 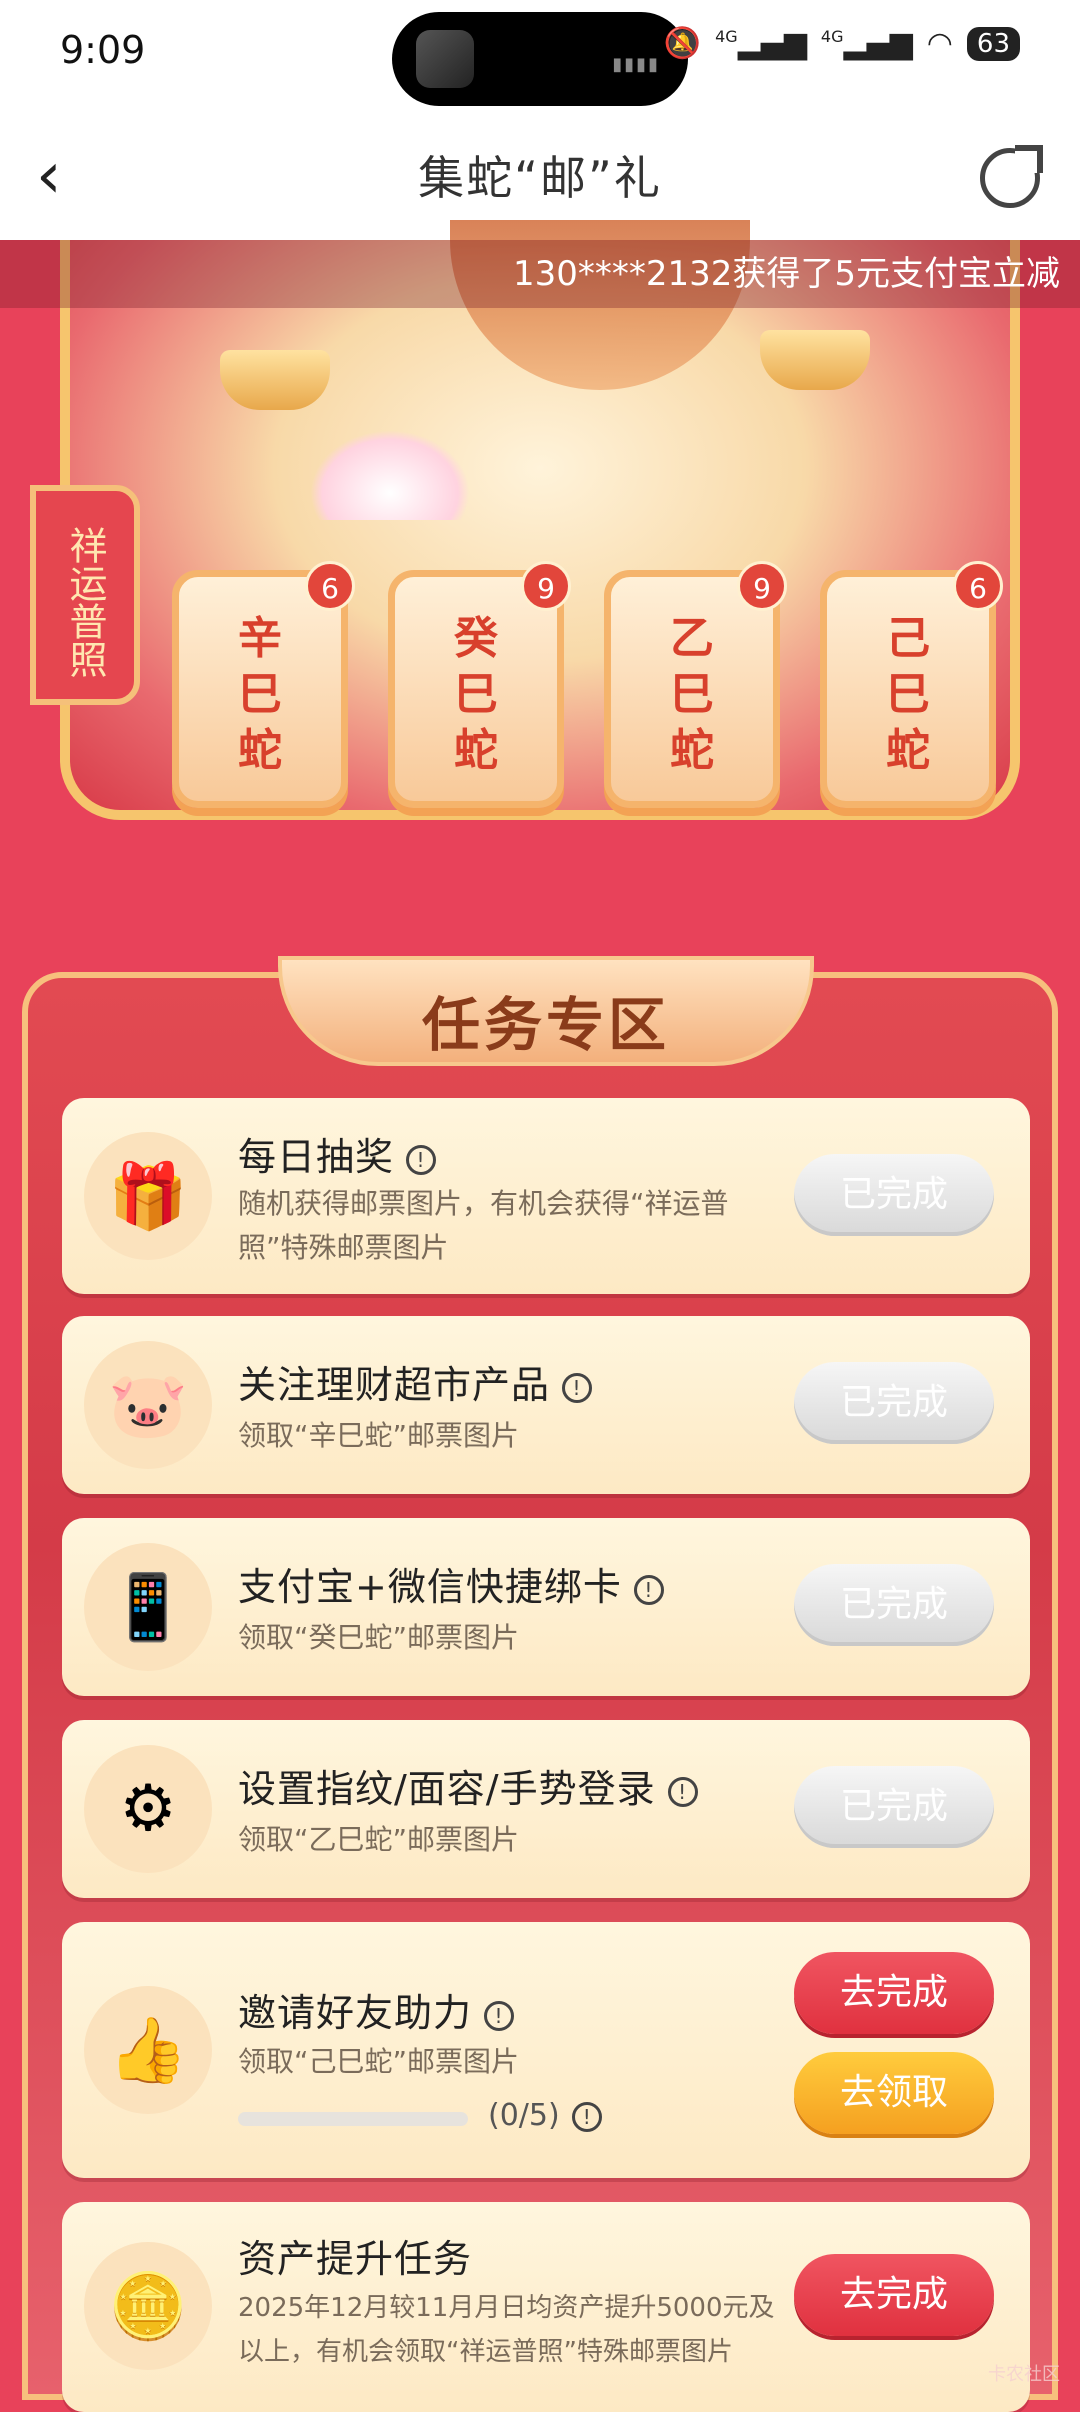 I want to click on stamp-label: 己巳蛇, so click(x=908, y=695).